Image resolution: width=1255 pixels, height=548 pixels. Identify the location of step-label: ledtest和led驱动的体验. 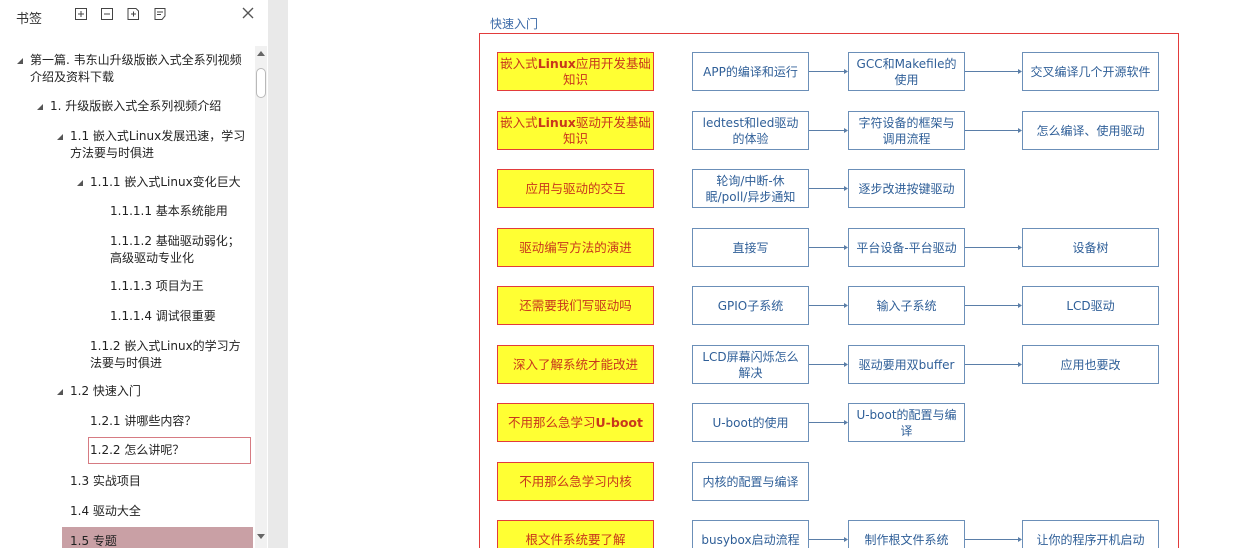
(750, 130).